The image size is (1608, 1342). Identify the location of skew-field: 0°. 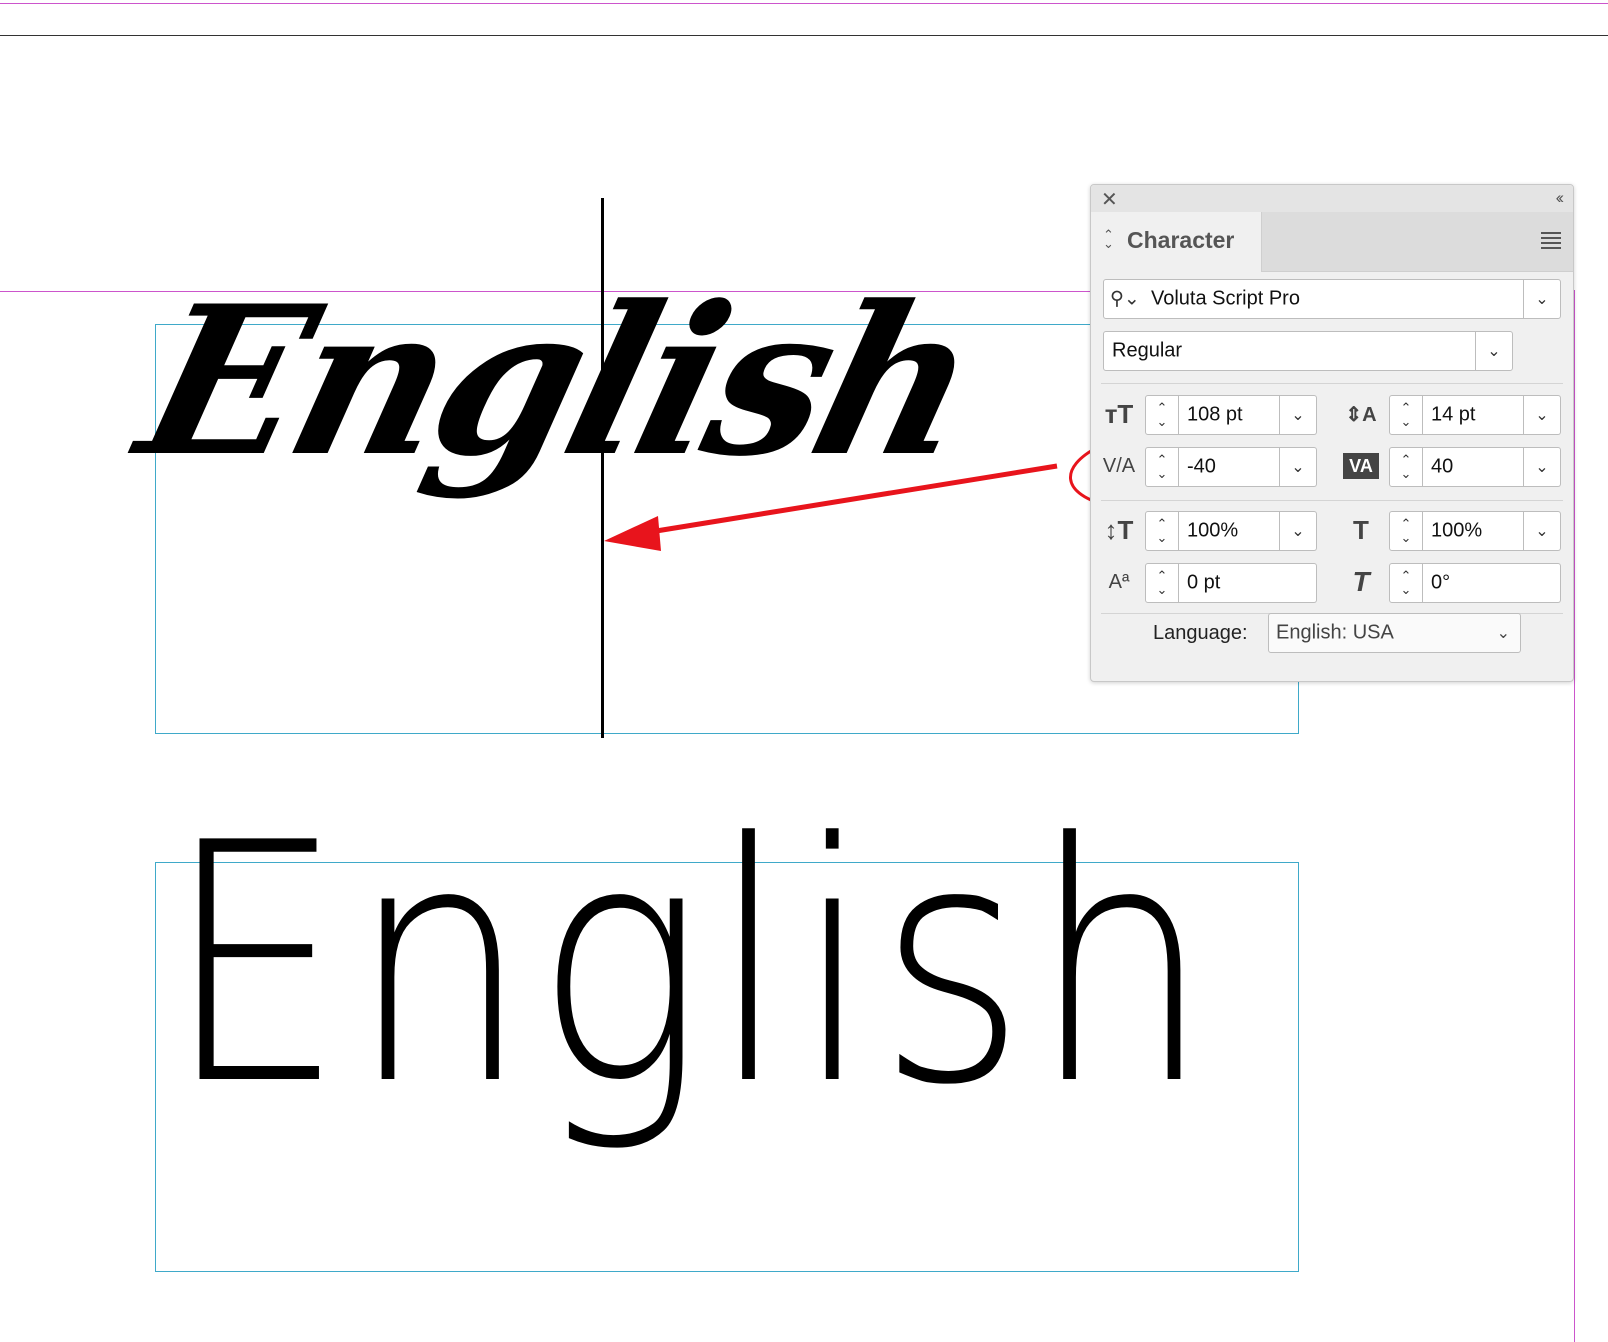
(1492, 583).